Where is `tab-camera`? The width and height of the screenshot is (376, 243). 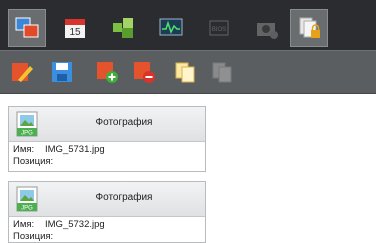
tab-camera is located at coordinates (267, 28).